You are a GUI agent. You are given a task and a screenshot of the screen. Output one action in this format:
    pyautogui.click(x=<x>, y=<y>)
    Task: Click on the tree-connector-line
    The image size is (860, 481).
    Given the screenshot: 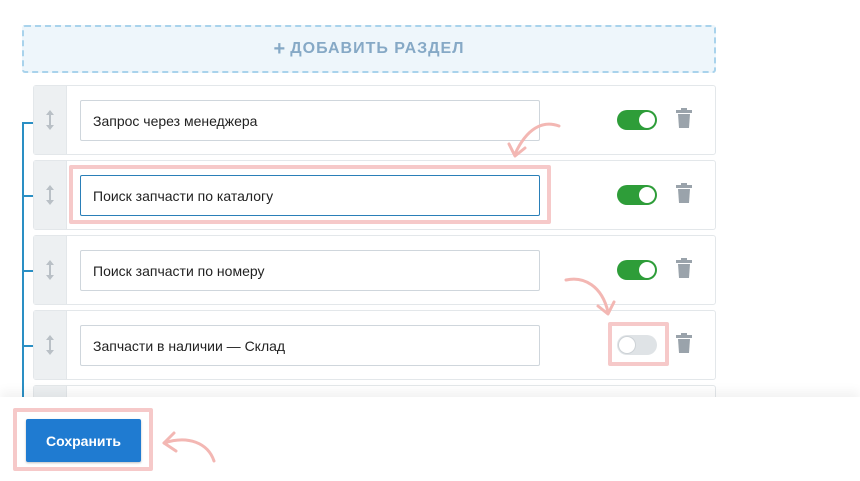 What is the action you would take?
    pyautogui.click(x=23, y=263)
    